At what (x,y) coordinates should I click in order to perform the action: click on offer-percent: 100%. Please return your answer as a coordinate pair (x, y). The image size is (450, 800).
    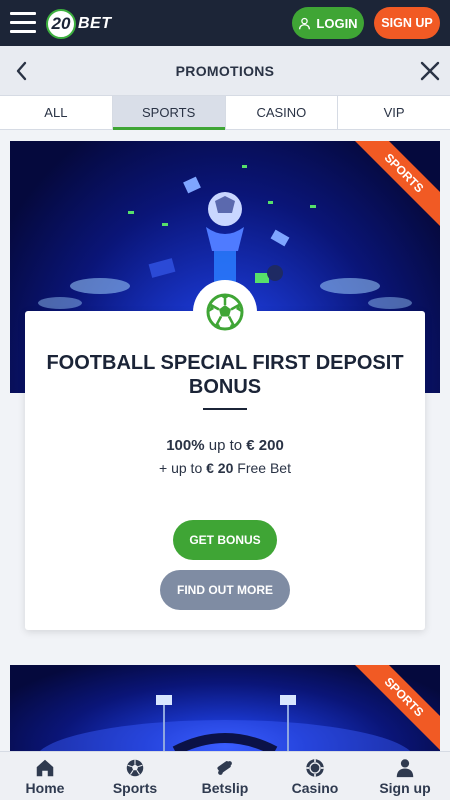
    Looking at the image, I should click on (185, 445).